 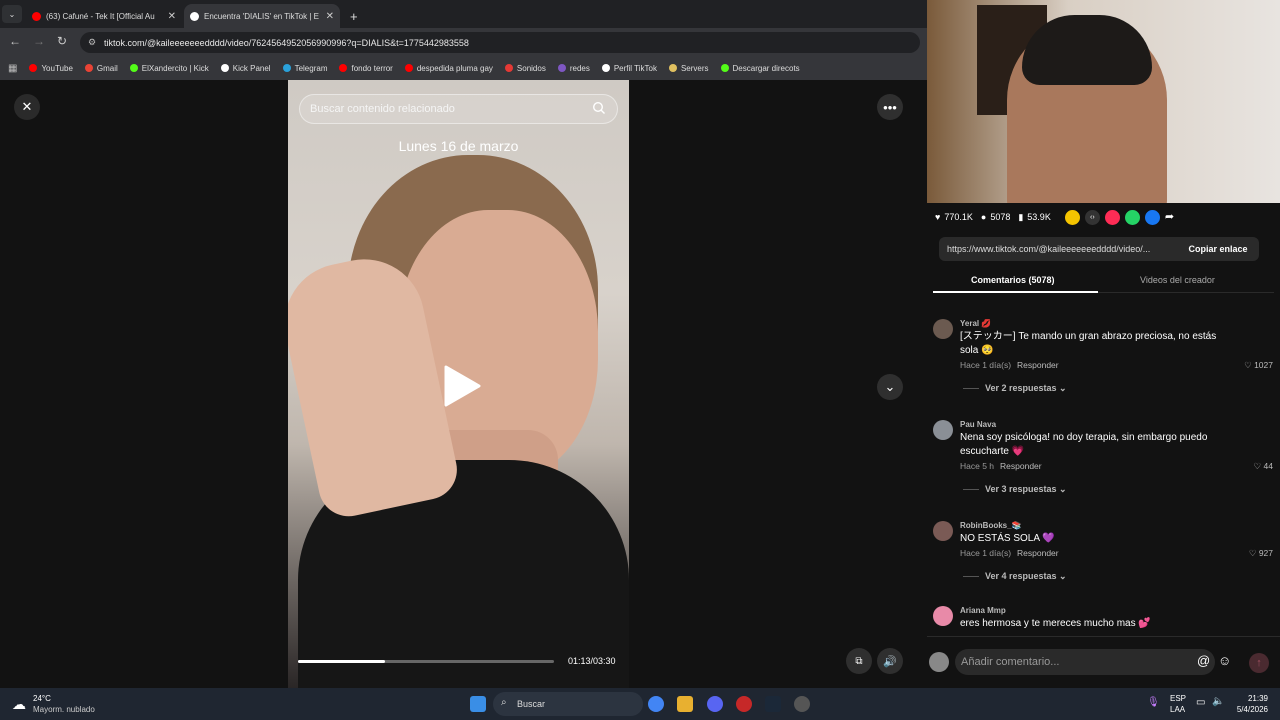 I want to click on clock-date: 5/4/2026, so click(x=1248, y=709).